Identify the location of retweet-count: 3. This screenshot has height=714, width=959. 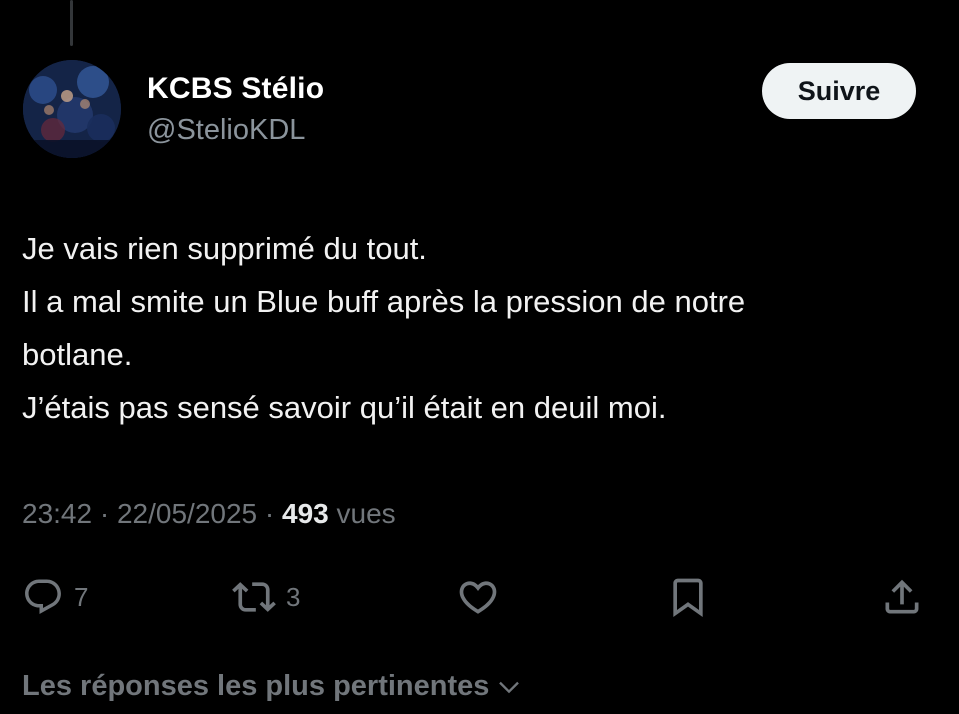
(293, 596).